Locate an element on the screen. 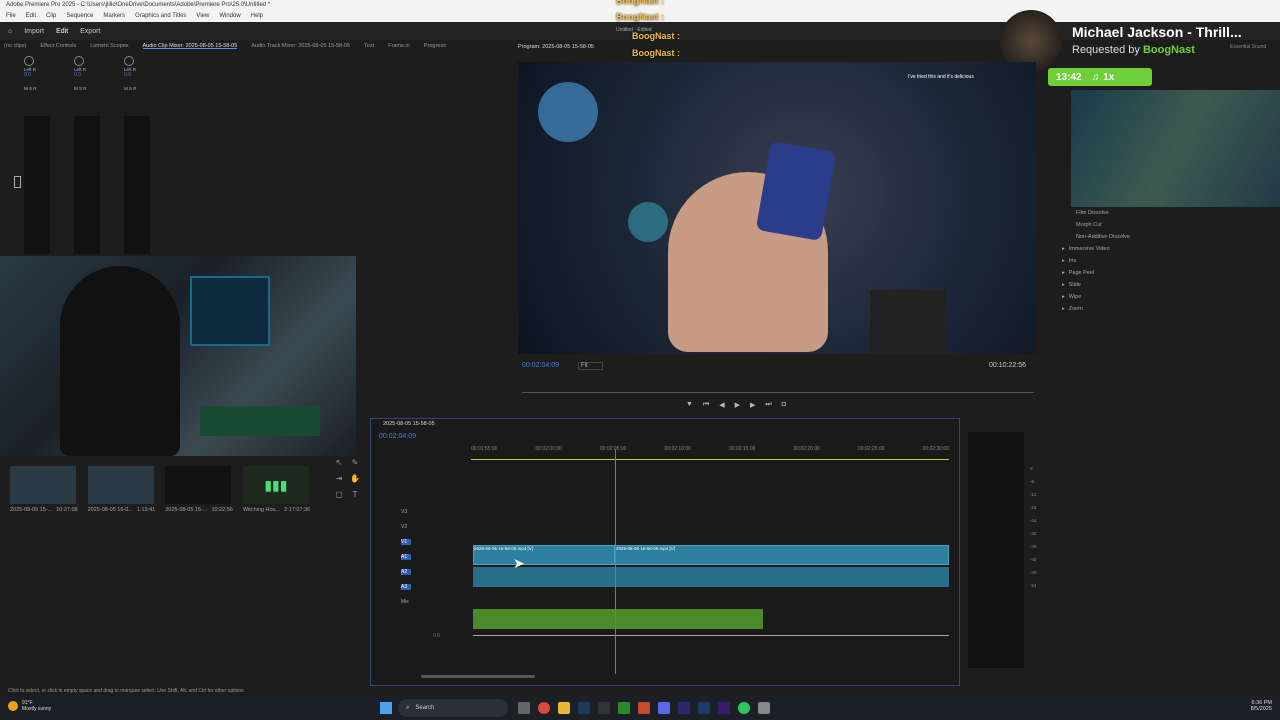  photoshop-icon is located at coordinates (704, 708).